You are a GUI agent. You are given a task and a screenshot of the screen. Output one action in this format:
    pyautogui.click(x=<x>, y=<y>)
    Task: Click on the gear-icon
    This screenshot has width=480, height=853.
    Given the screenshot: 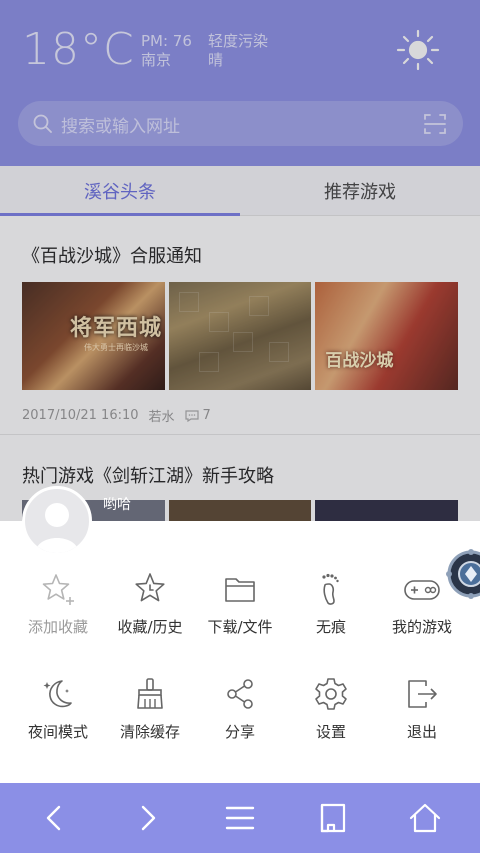 What is the action you would take?
    pyautogui.click(x=331, y=694)
    